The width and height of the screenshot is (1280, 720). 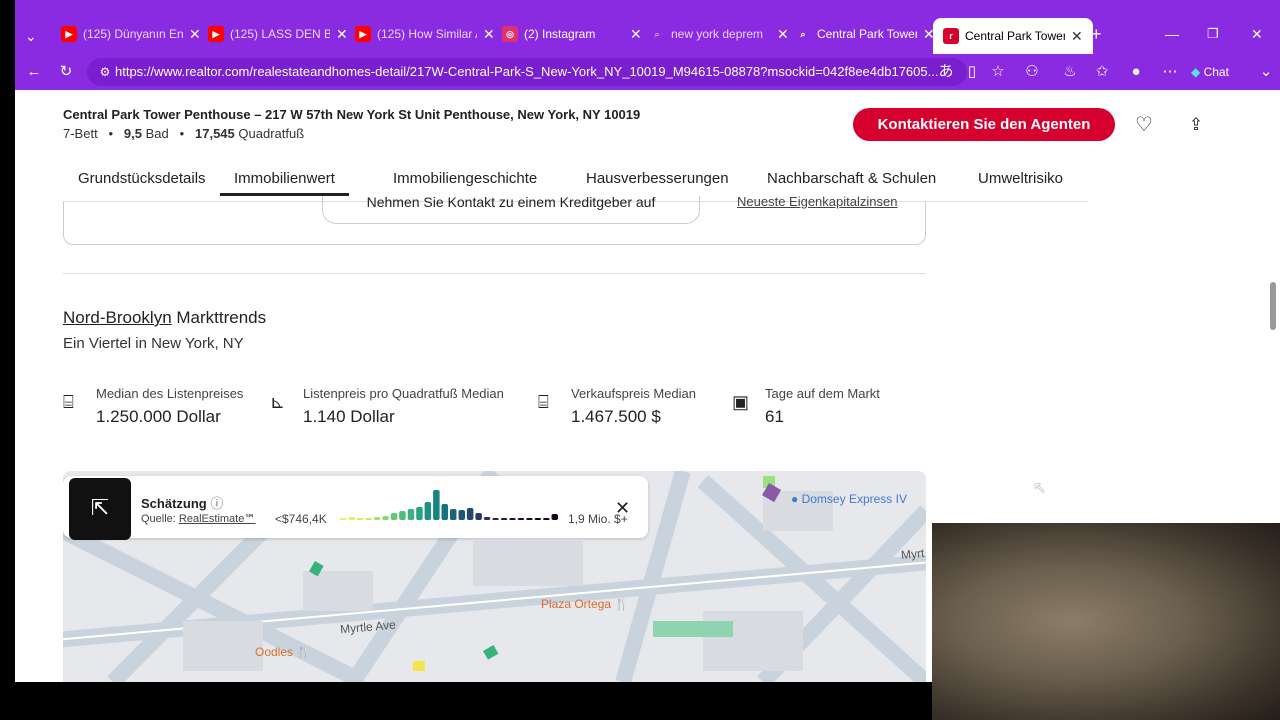 I want to click on instagram-icon: ◎, so click(x=510, y=34).